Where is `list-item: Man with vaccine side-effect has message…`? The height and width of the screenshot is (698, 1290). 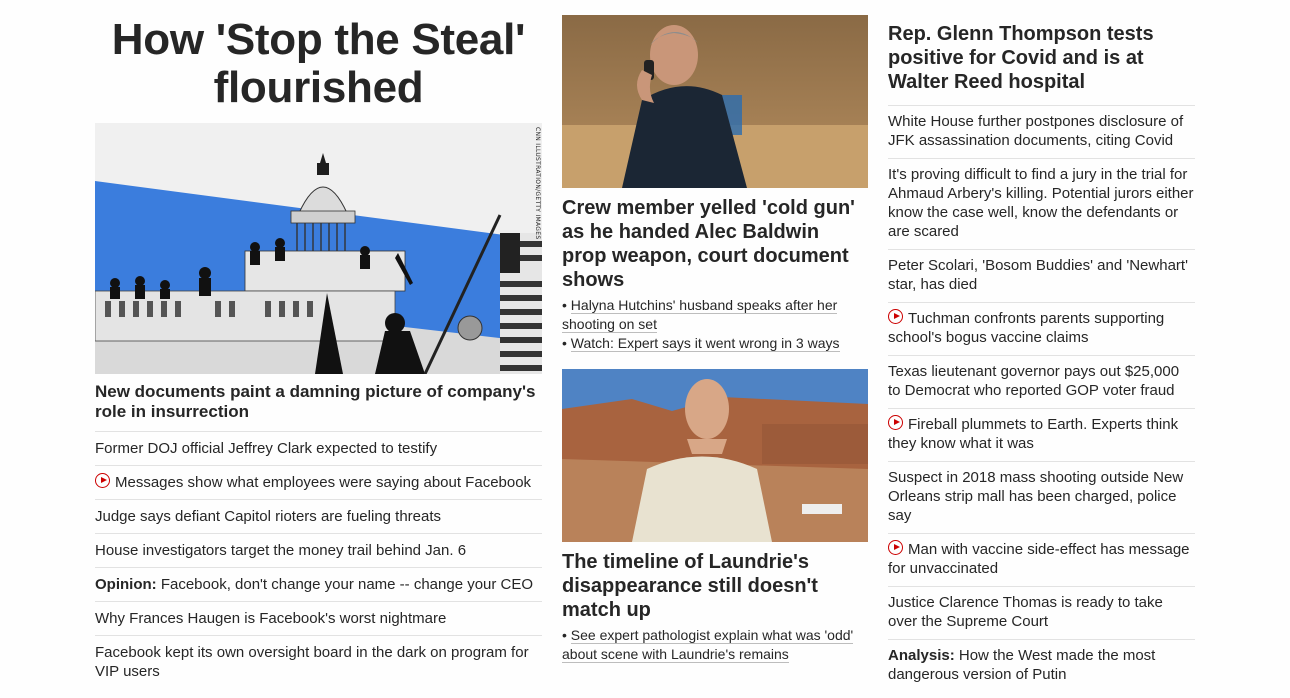 list-item: Man with vaccine side-effect has message… is located at coordinates (1041, 560).